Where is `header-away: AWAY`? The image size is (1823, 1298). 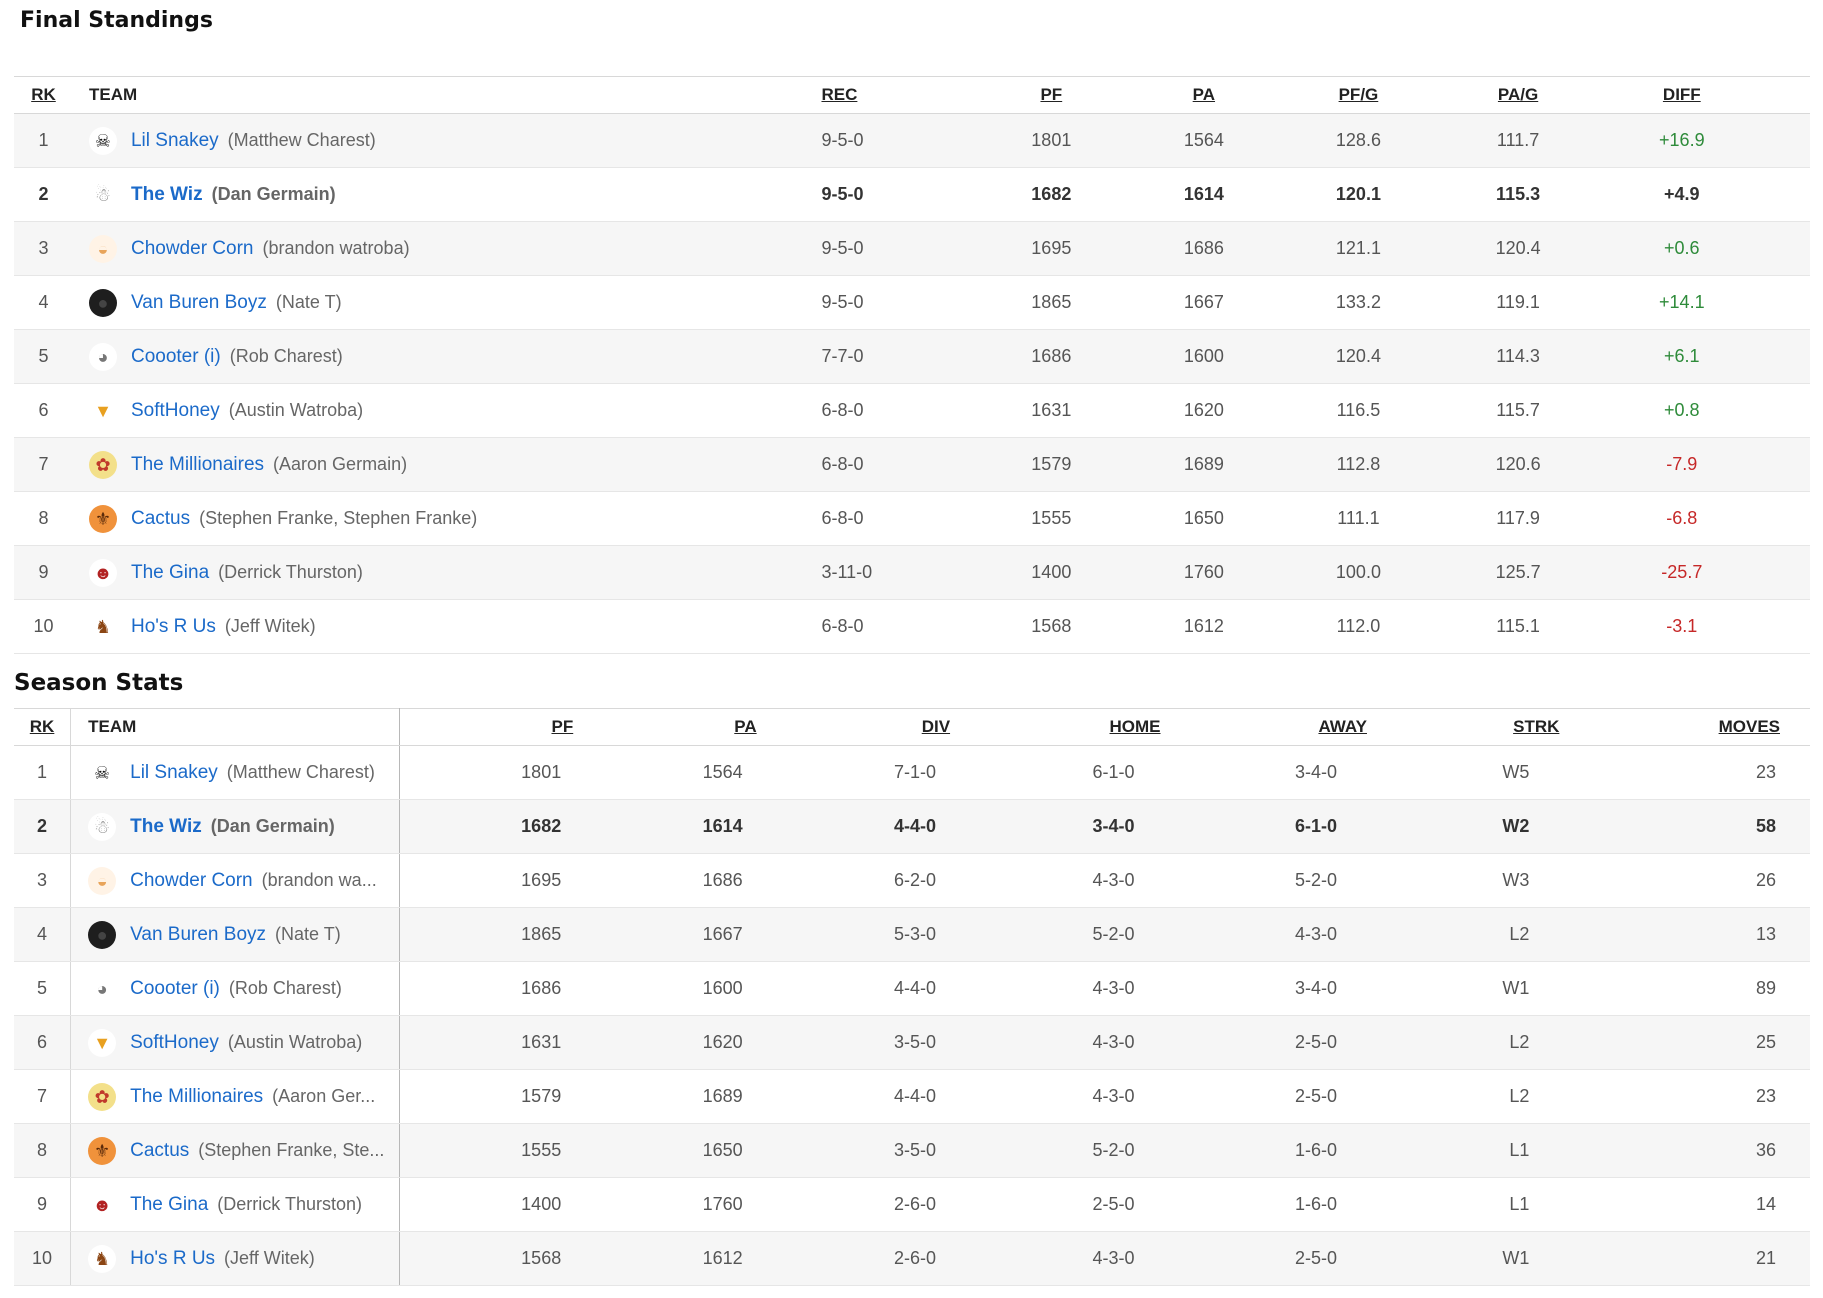 header-away: AWAY is located at coordinates (1263, 727).